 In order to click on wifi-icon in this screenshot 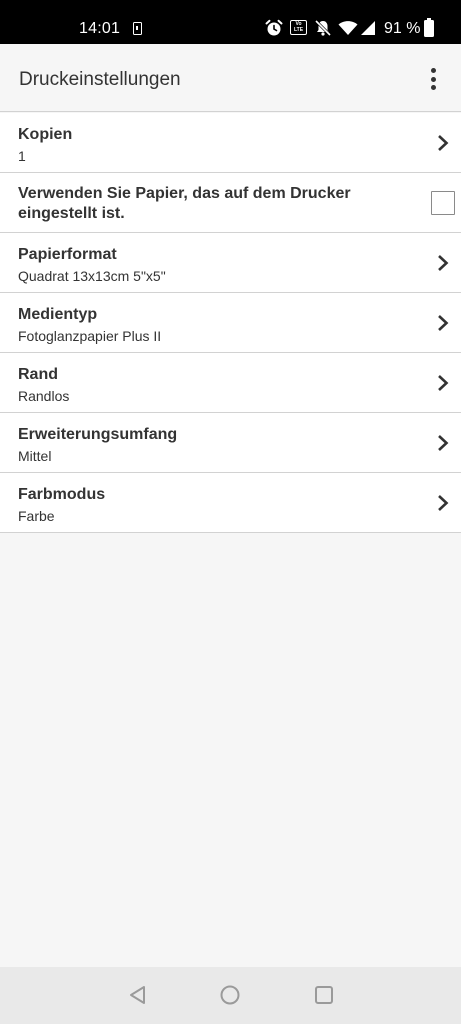, I will do `click(348, 28)`.